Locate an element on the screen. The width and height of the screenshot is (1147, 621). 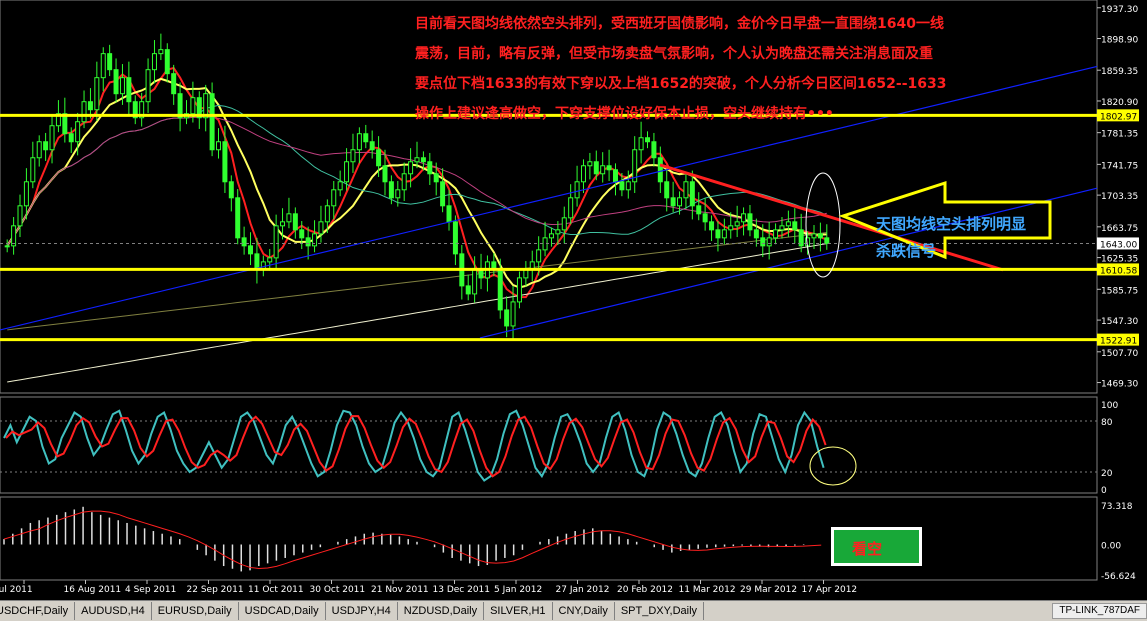
tab-usdjpy: USDJPY,H4 is located at coordinates (362, 611).